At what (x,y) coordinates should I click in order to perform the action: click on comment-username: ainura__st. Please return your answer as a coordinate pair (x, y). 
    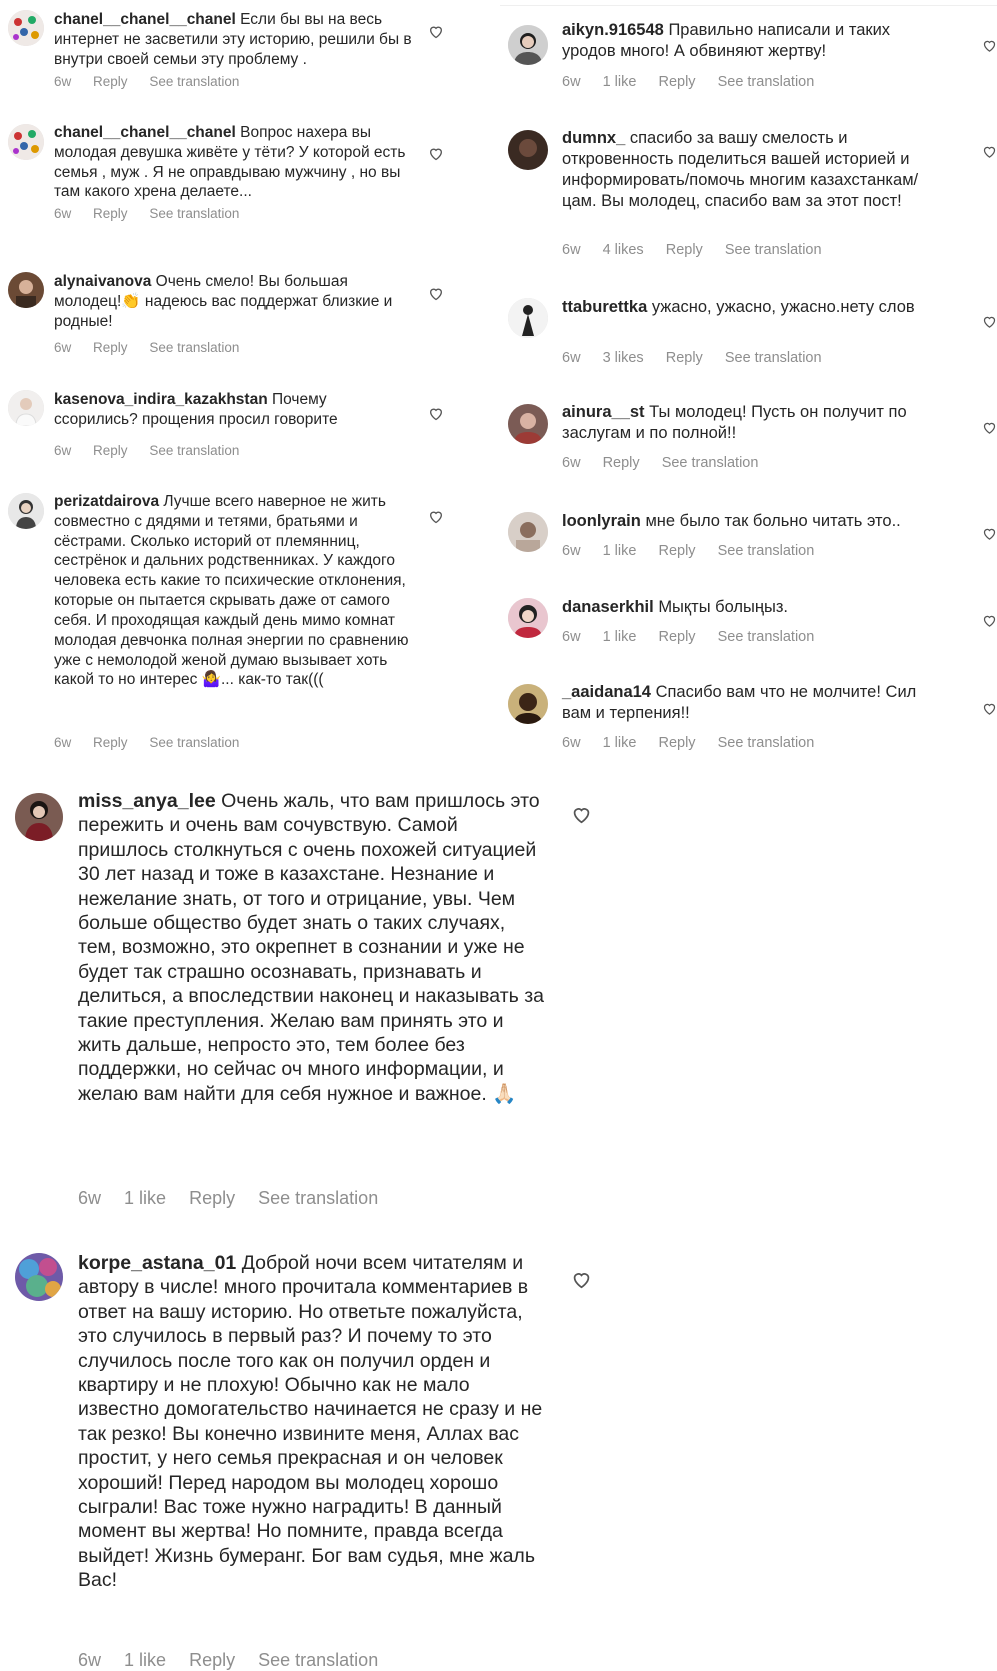
    Looking at the image, I should click on (603, 412).